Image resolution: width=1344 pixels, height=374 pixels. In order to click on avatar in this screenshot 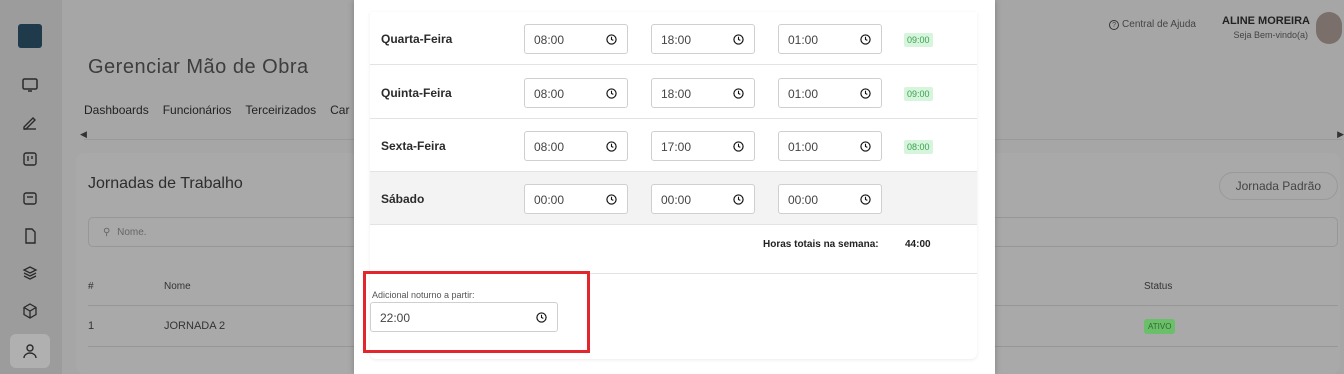, I will do `click(1329, 28)`.